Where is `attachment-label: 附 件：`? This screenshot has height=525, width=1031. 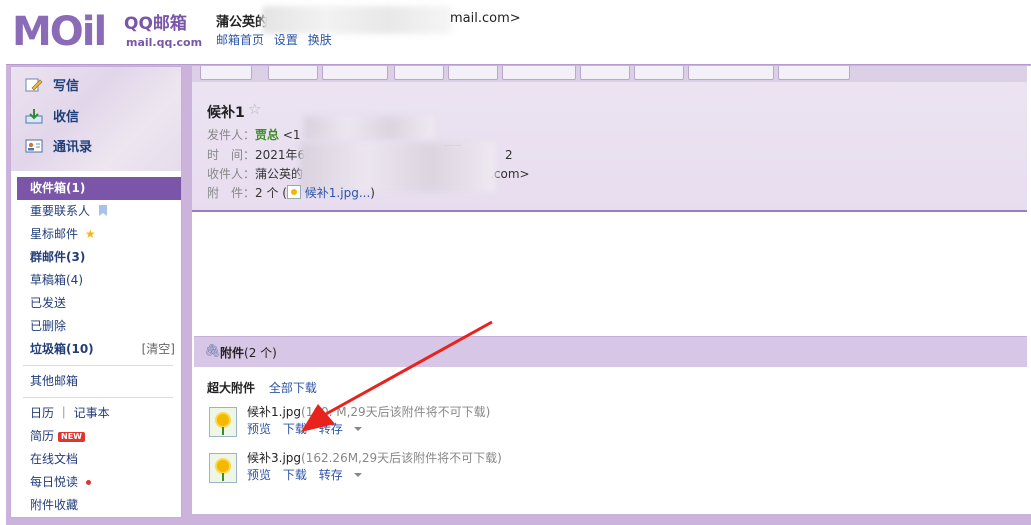 attachment-label: 附 件： is located at coordinates (231, 193).